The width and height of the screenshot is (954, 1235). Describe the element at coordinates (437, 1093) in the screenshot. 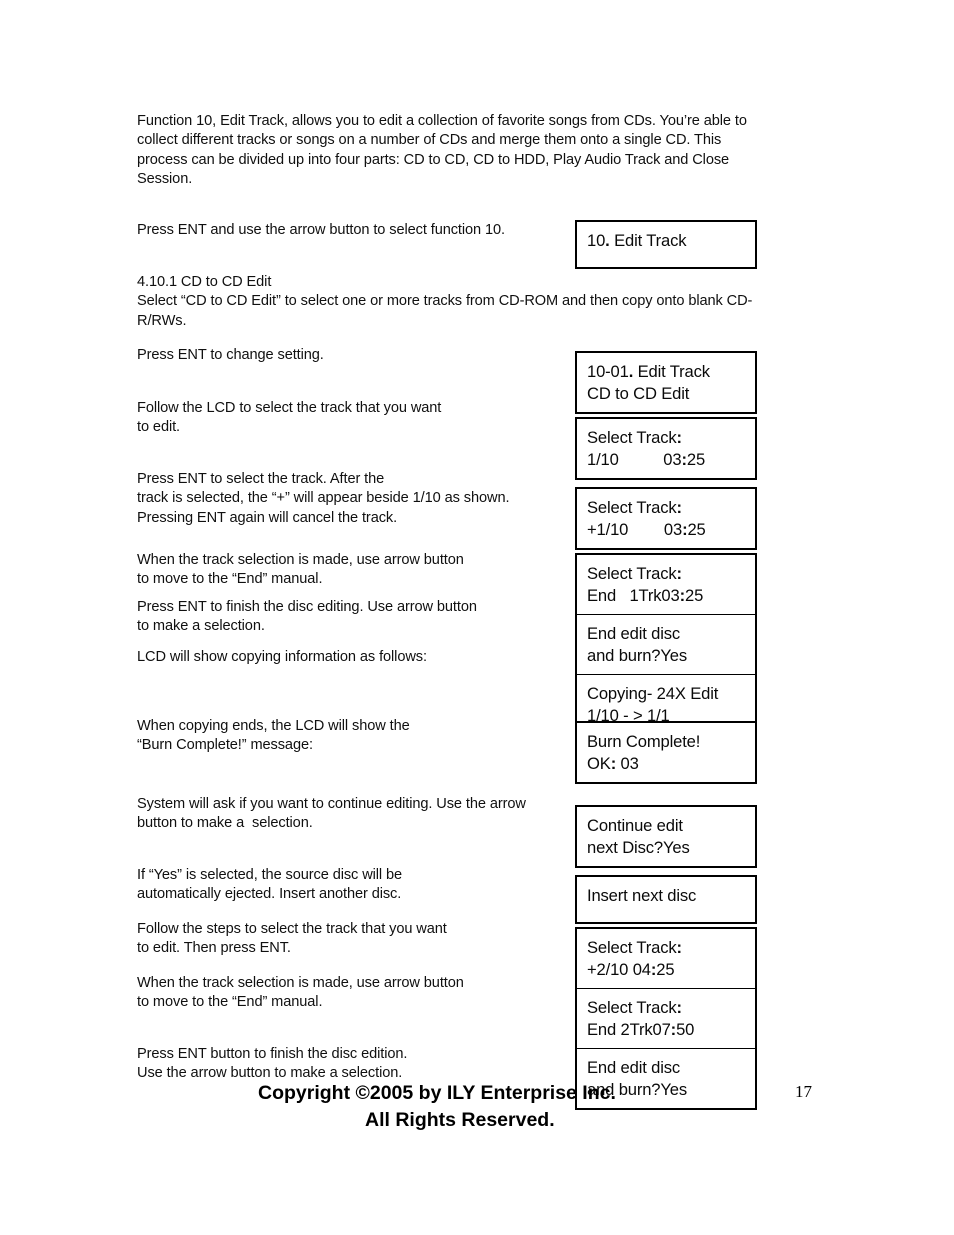

I see `footer-copyright-line-1: Copyright ©2005 by ILY Enterprise Inc.` at that location.